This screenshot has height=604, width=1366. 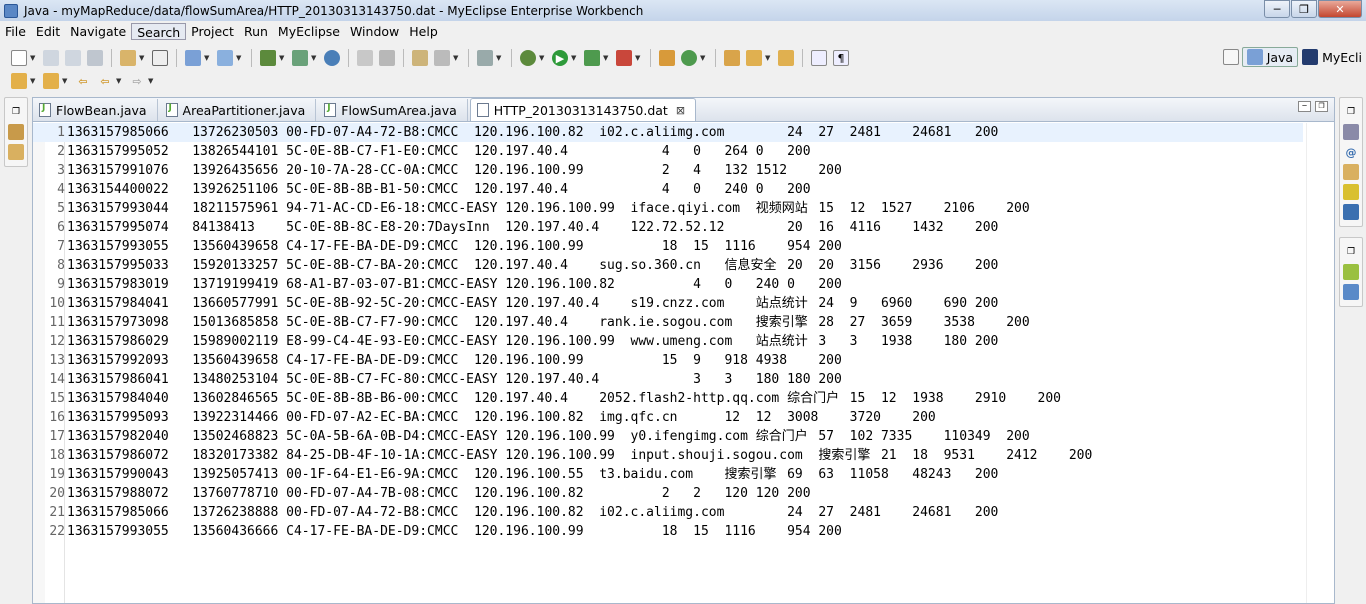 I want to click on menu-window: Window, so click(x=374, y=31).